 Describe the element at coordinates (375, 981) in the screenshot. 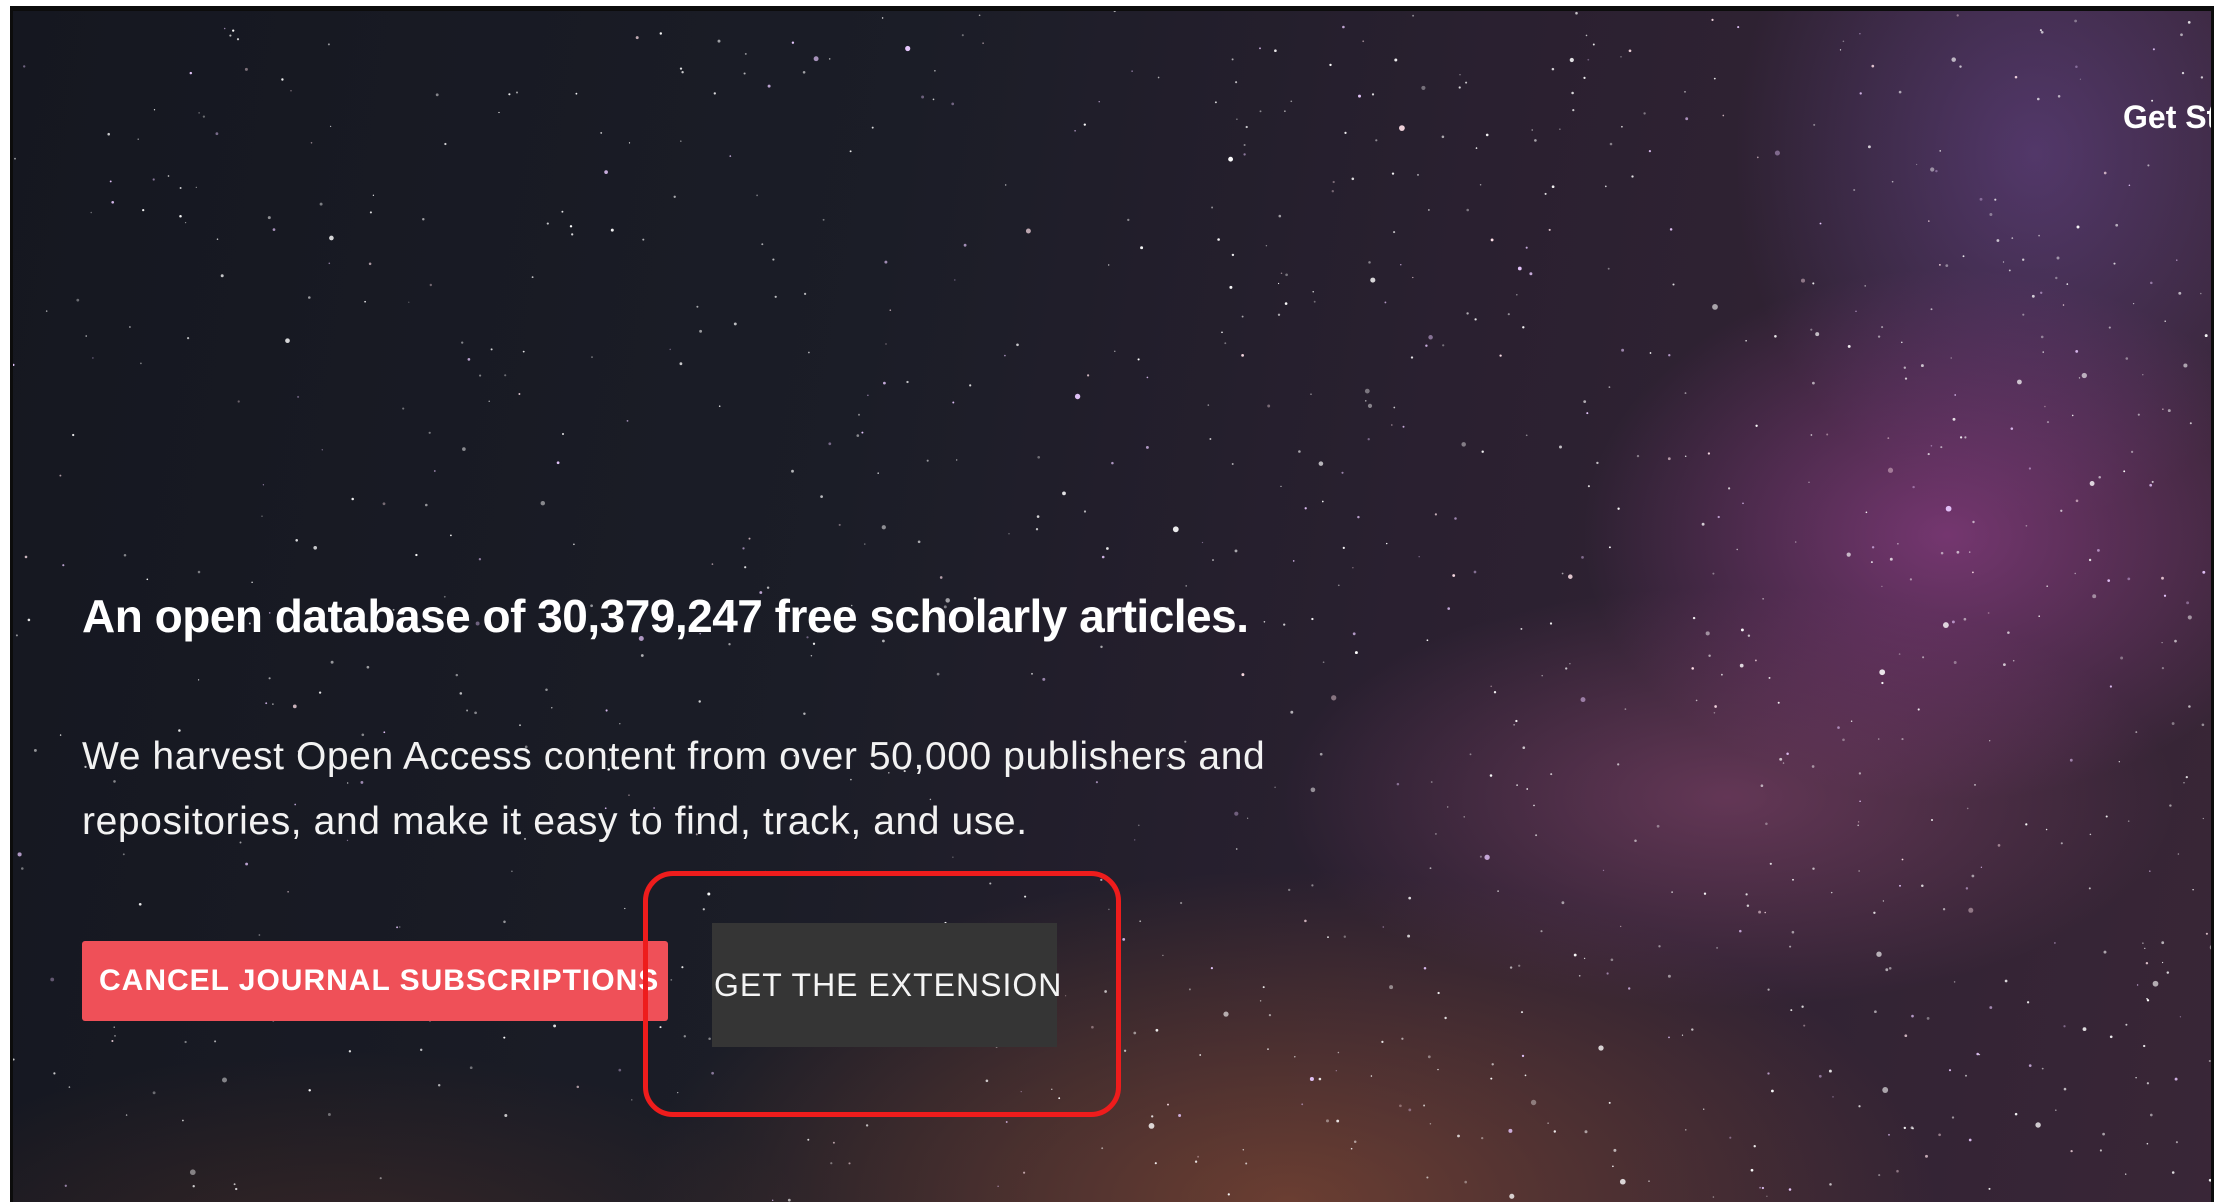

I see `cancel-journal-subscriptions-button: CANCEL JOURNAL SUBSCRIPTIONS` at that location.